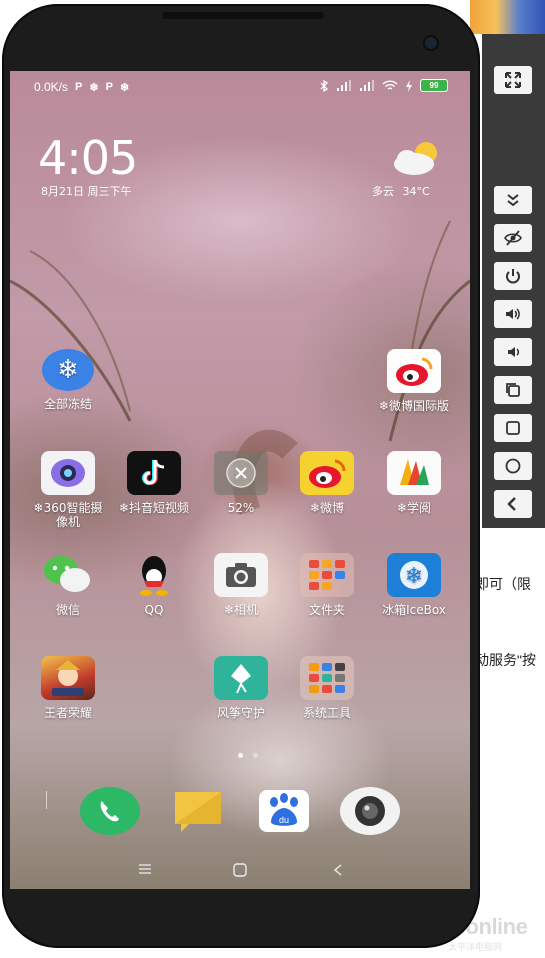 The image size is (545, 958). What do you see at coordinates (326, 610) in the screenshot?
I see `app-label: 文件夹` at bounding box center [326, 610].